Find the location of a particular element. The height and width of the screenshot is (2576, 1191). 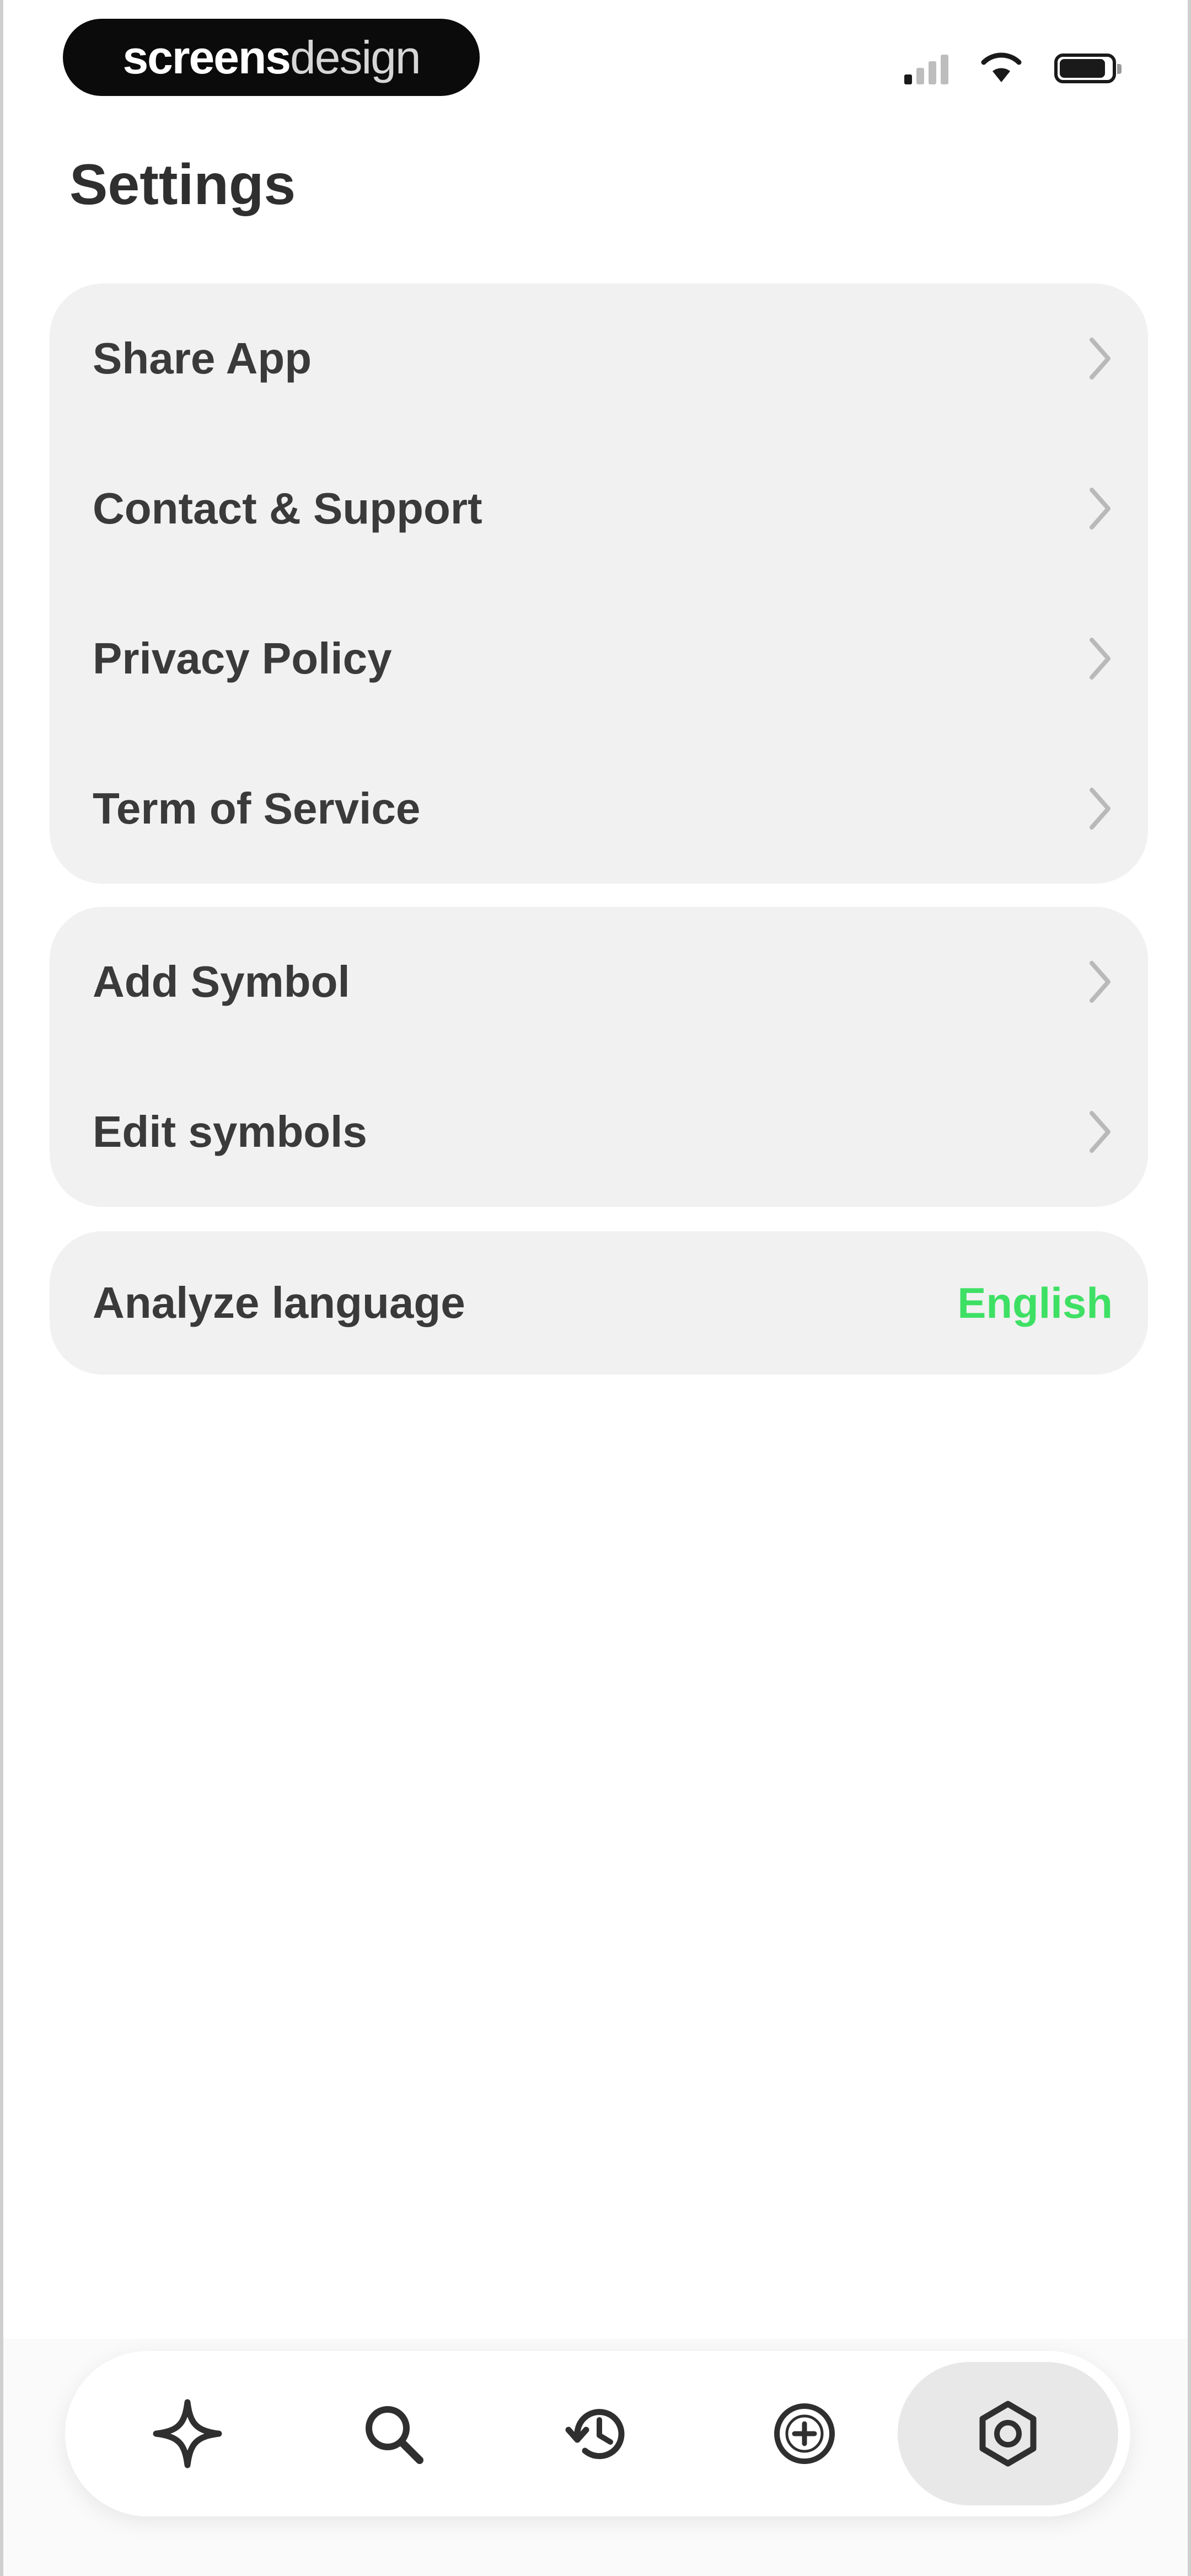

row-contact-support: Contact & Support is located at coordinates (599, 509).